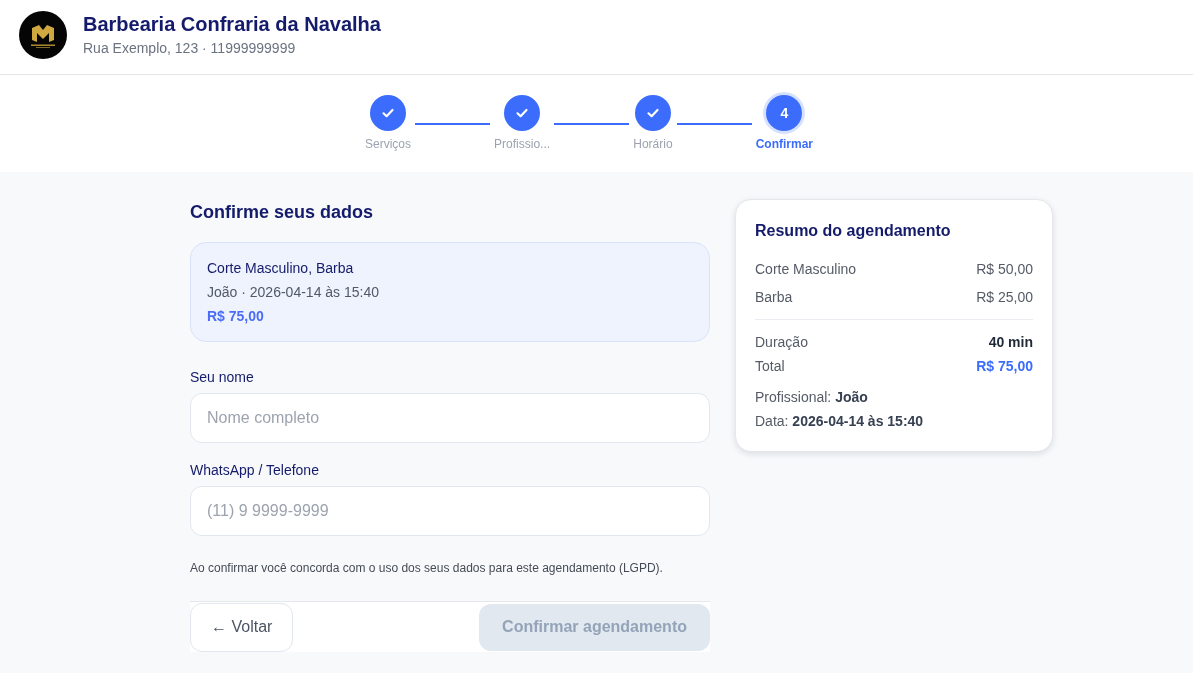 Image resolution: width=1193 pixels, height=673 pixels. I want to click on field-label: Seu nome, so click(222, 377).